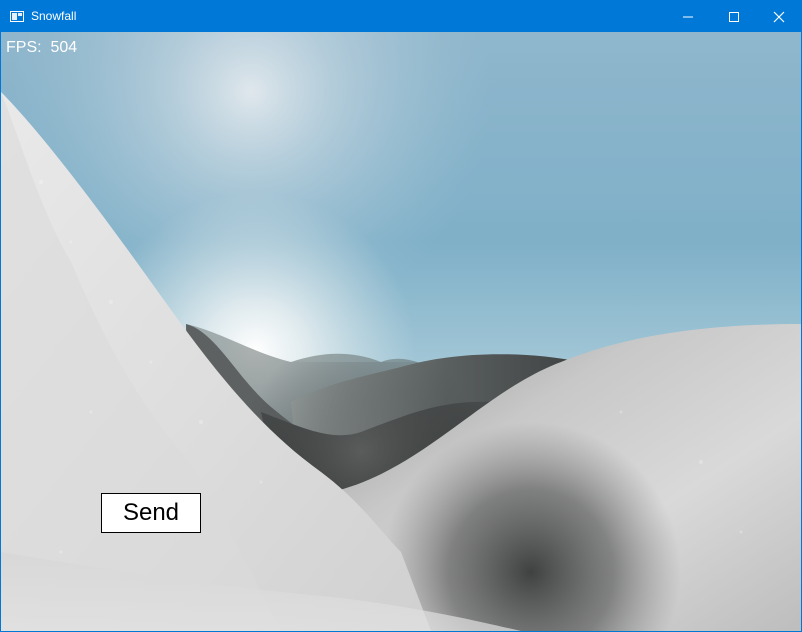  I want to click on minimize-button, so click(688, 16).